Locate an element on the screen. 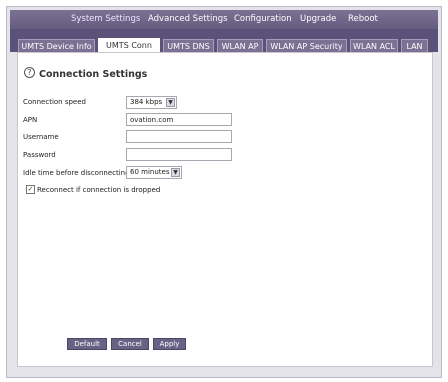 The height and width of the screenshot is (382, 448). password-input is located at coordinates (179, 154).